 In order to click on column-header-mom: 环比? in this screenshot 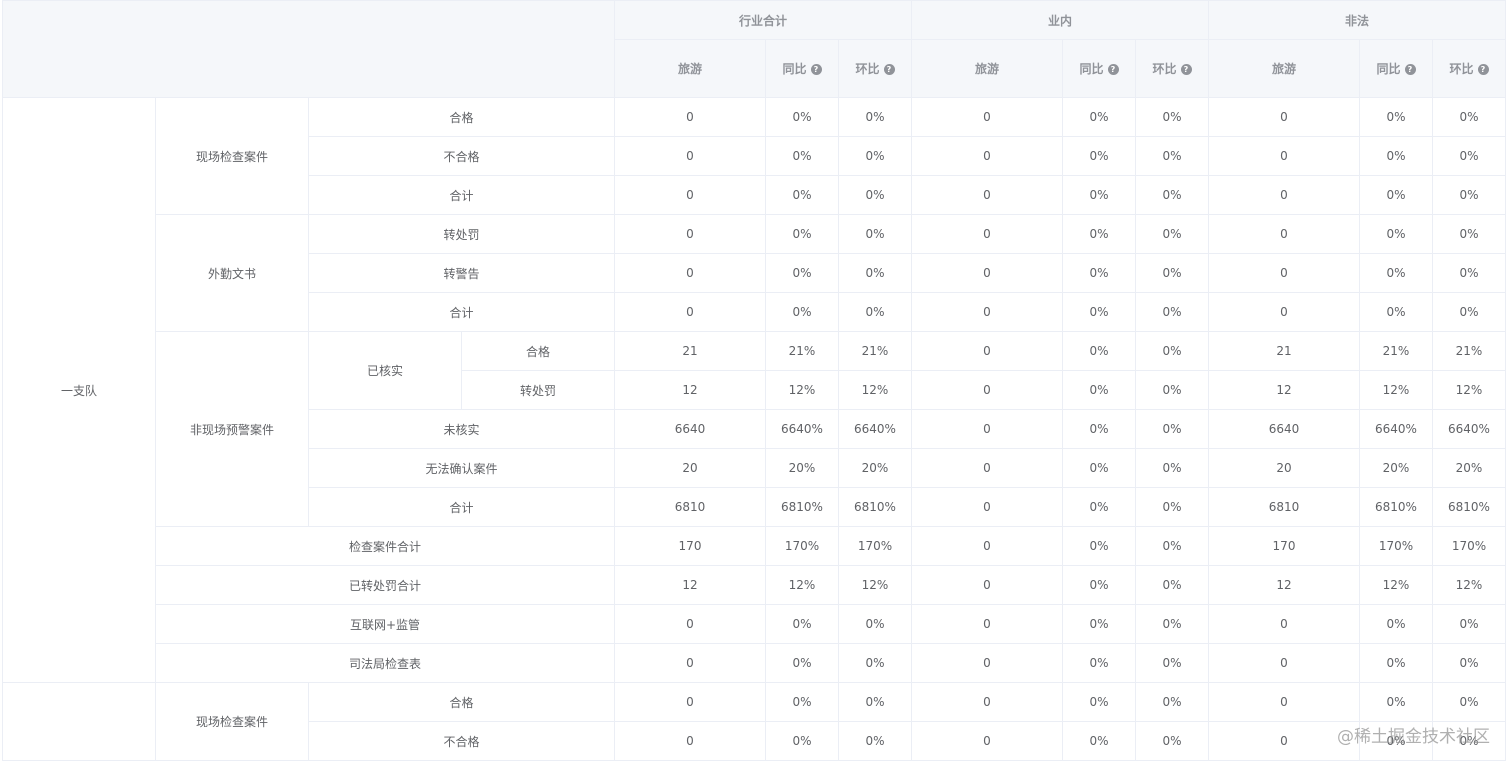, I will do `click(875, 68)`.